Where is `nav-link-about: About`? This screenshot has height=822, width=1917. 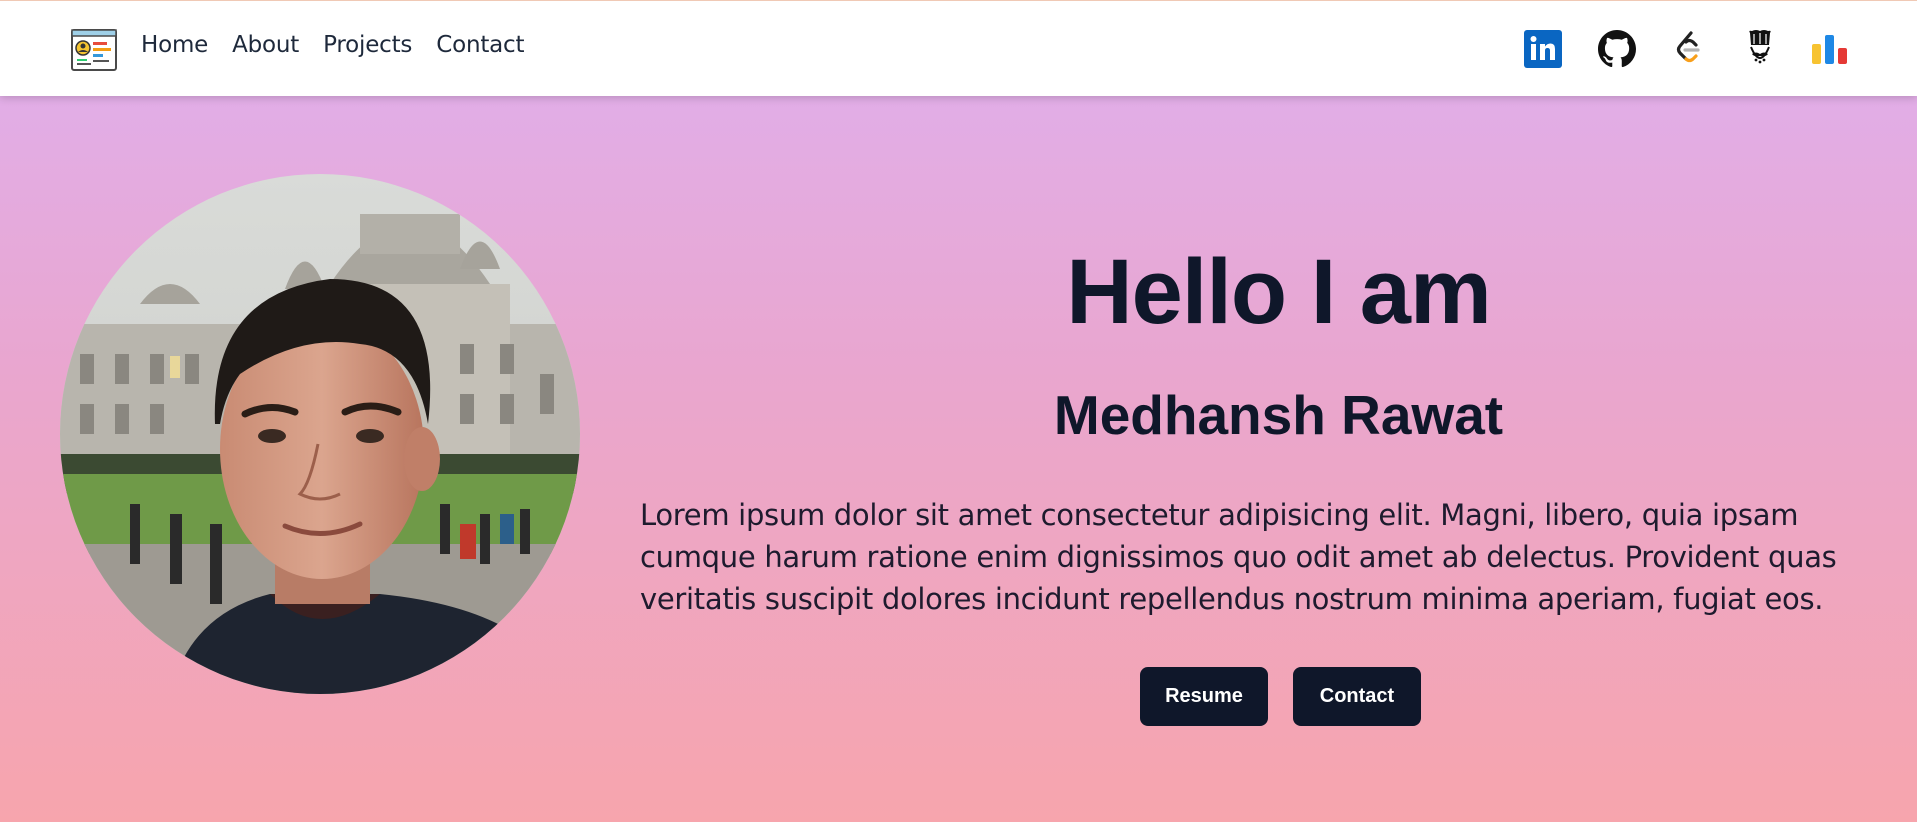 nav-link-about: About is located at coordinates (265, 45).